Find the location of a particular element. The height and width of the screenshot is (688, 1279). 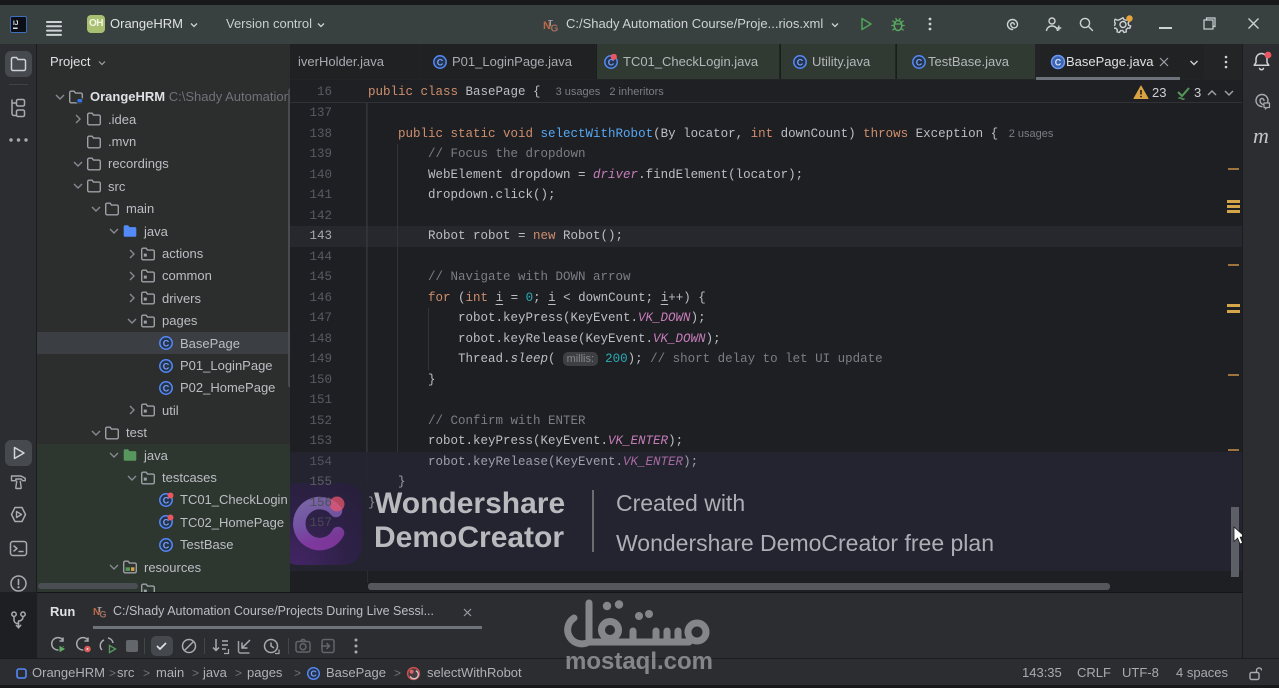

svg-text: mostaql.com is located at coordinates (639, 661).